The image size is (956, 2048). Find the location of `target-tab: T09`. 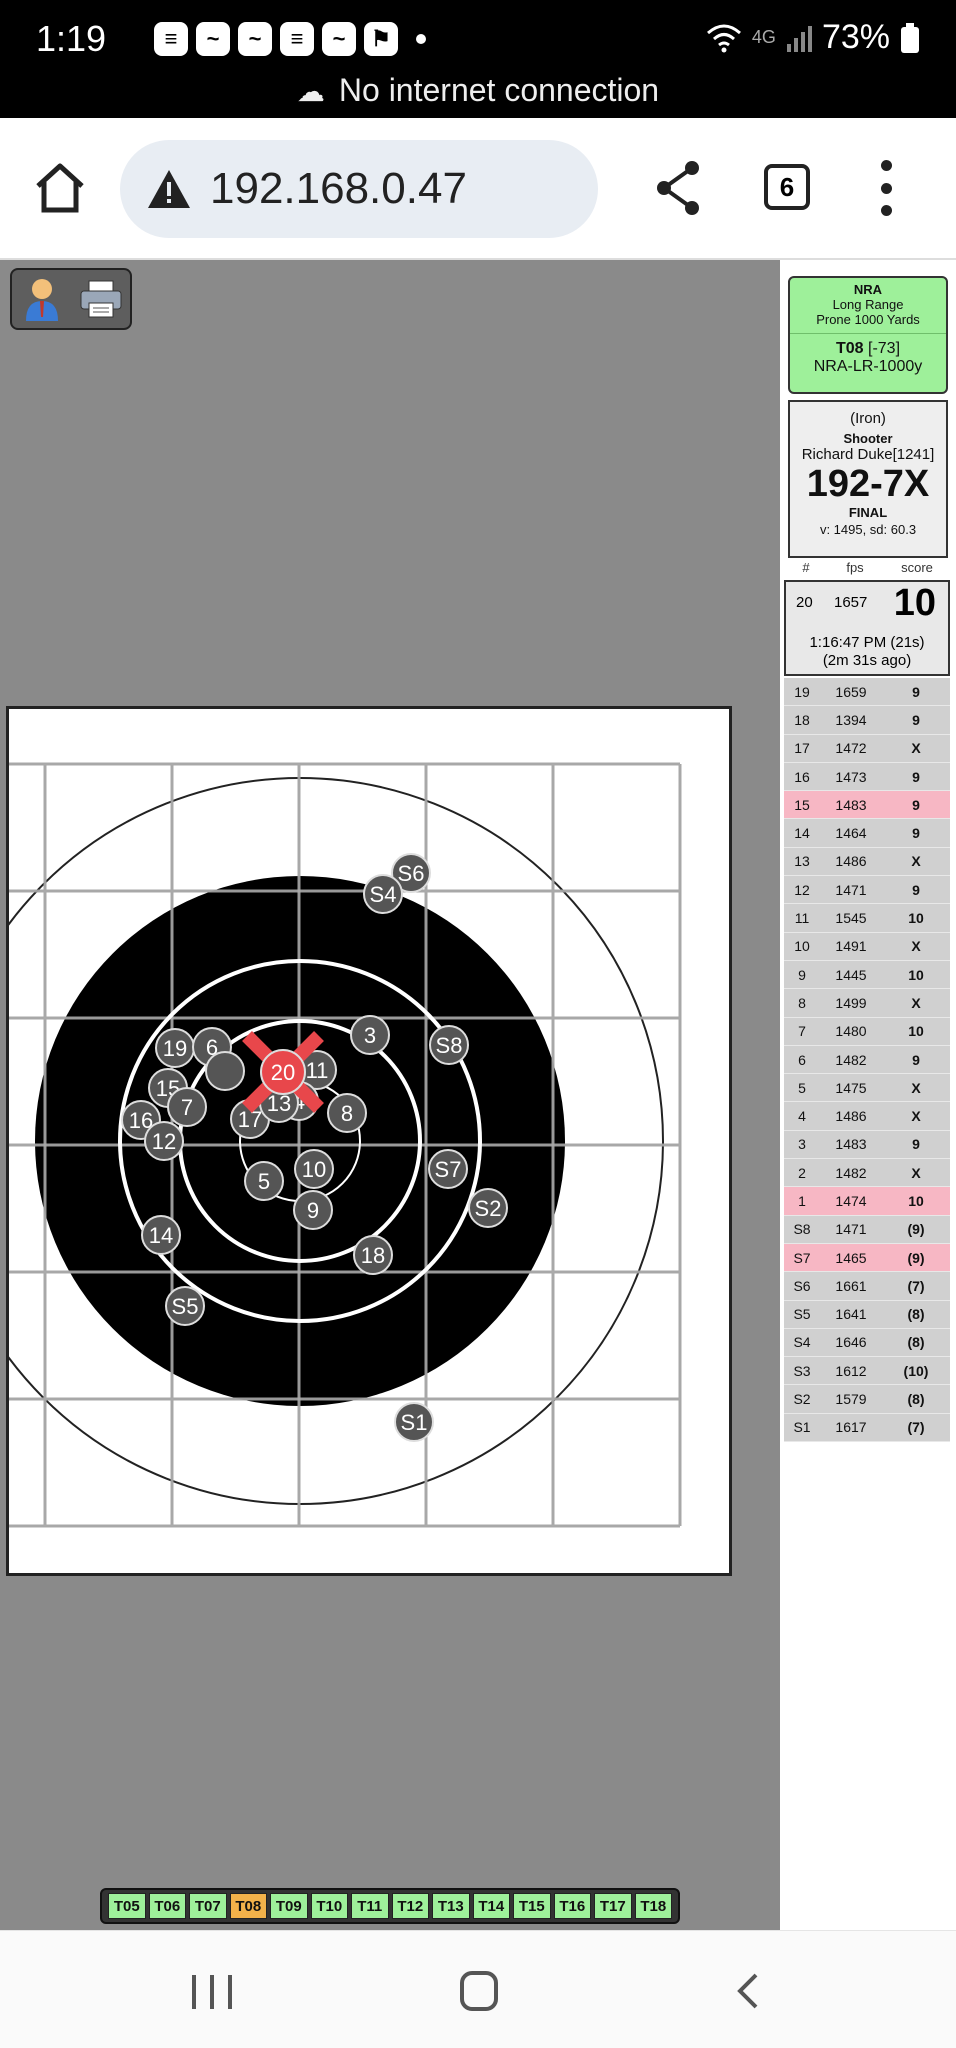

target-tab: T09 is located at coordinates (289, 1906).